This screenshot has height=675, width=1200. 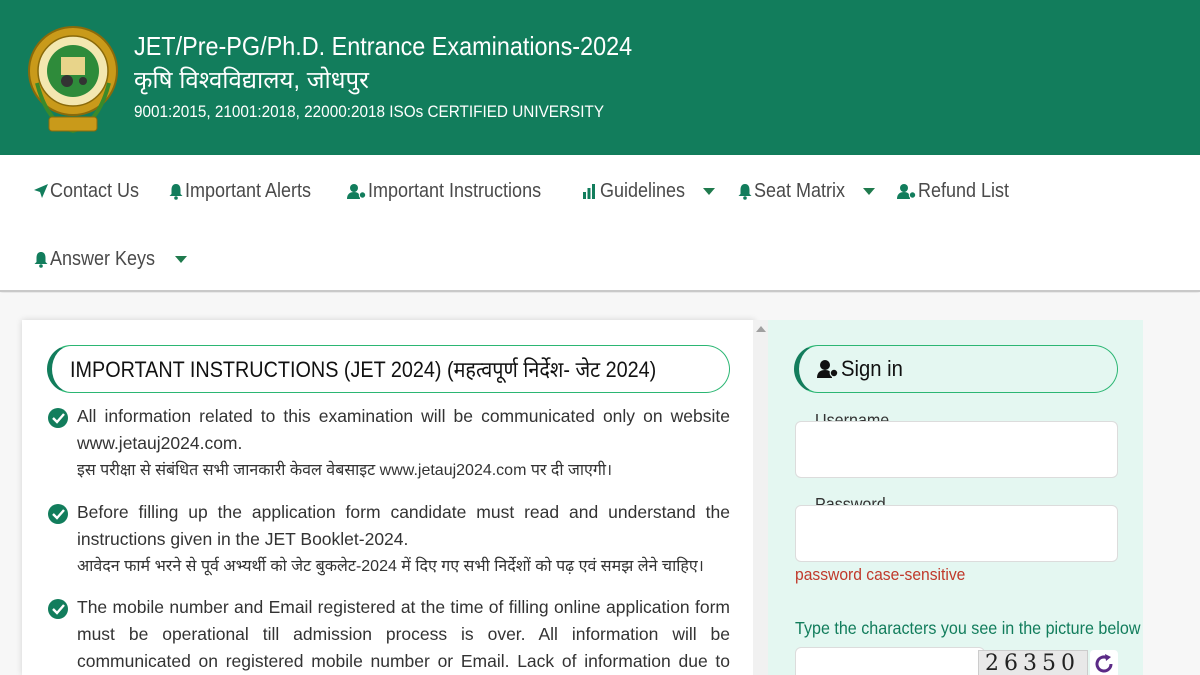 I want to click on scrollbar, so click(x=760, y=497).